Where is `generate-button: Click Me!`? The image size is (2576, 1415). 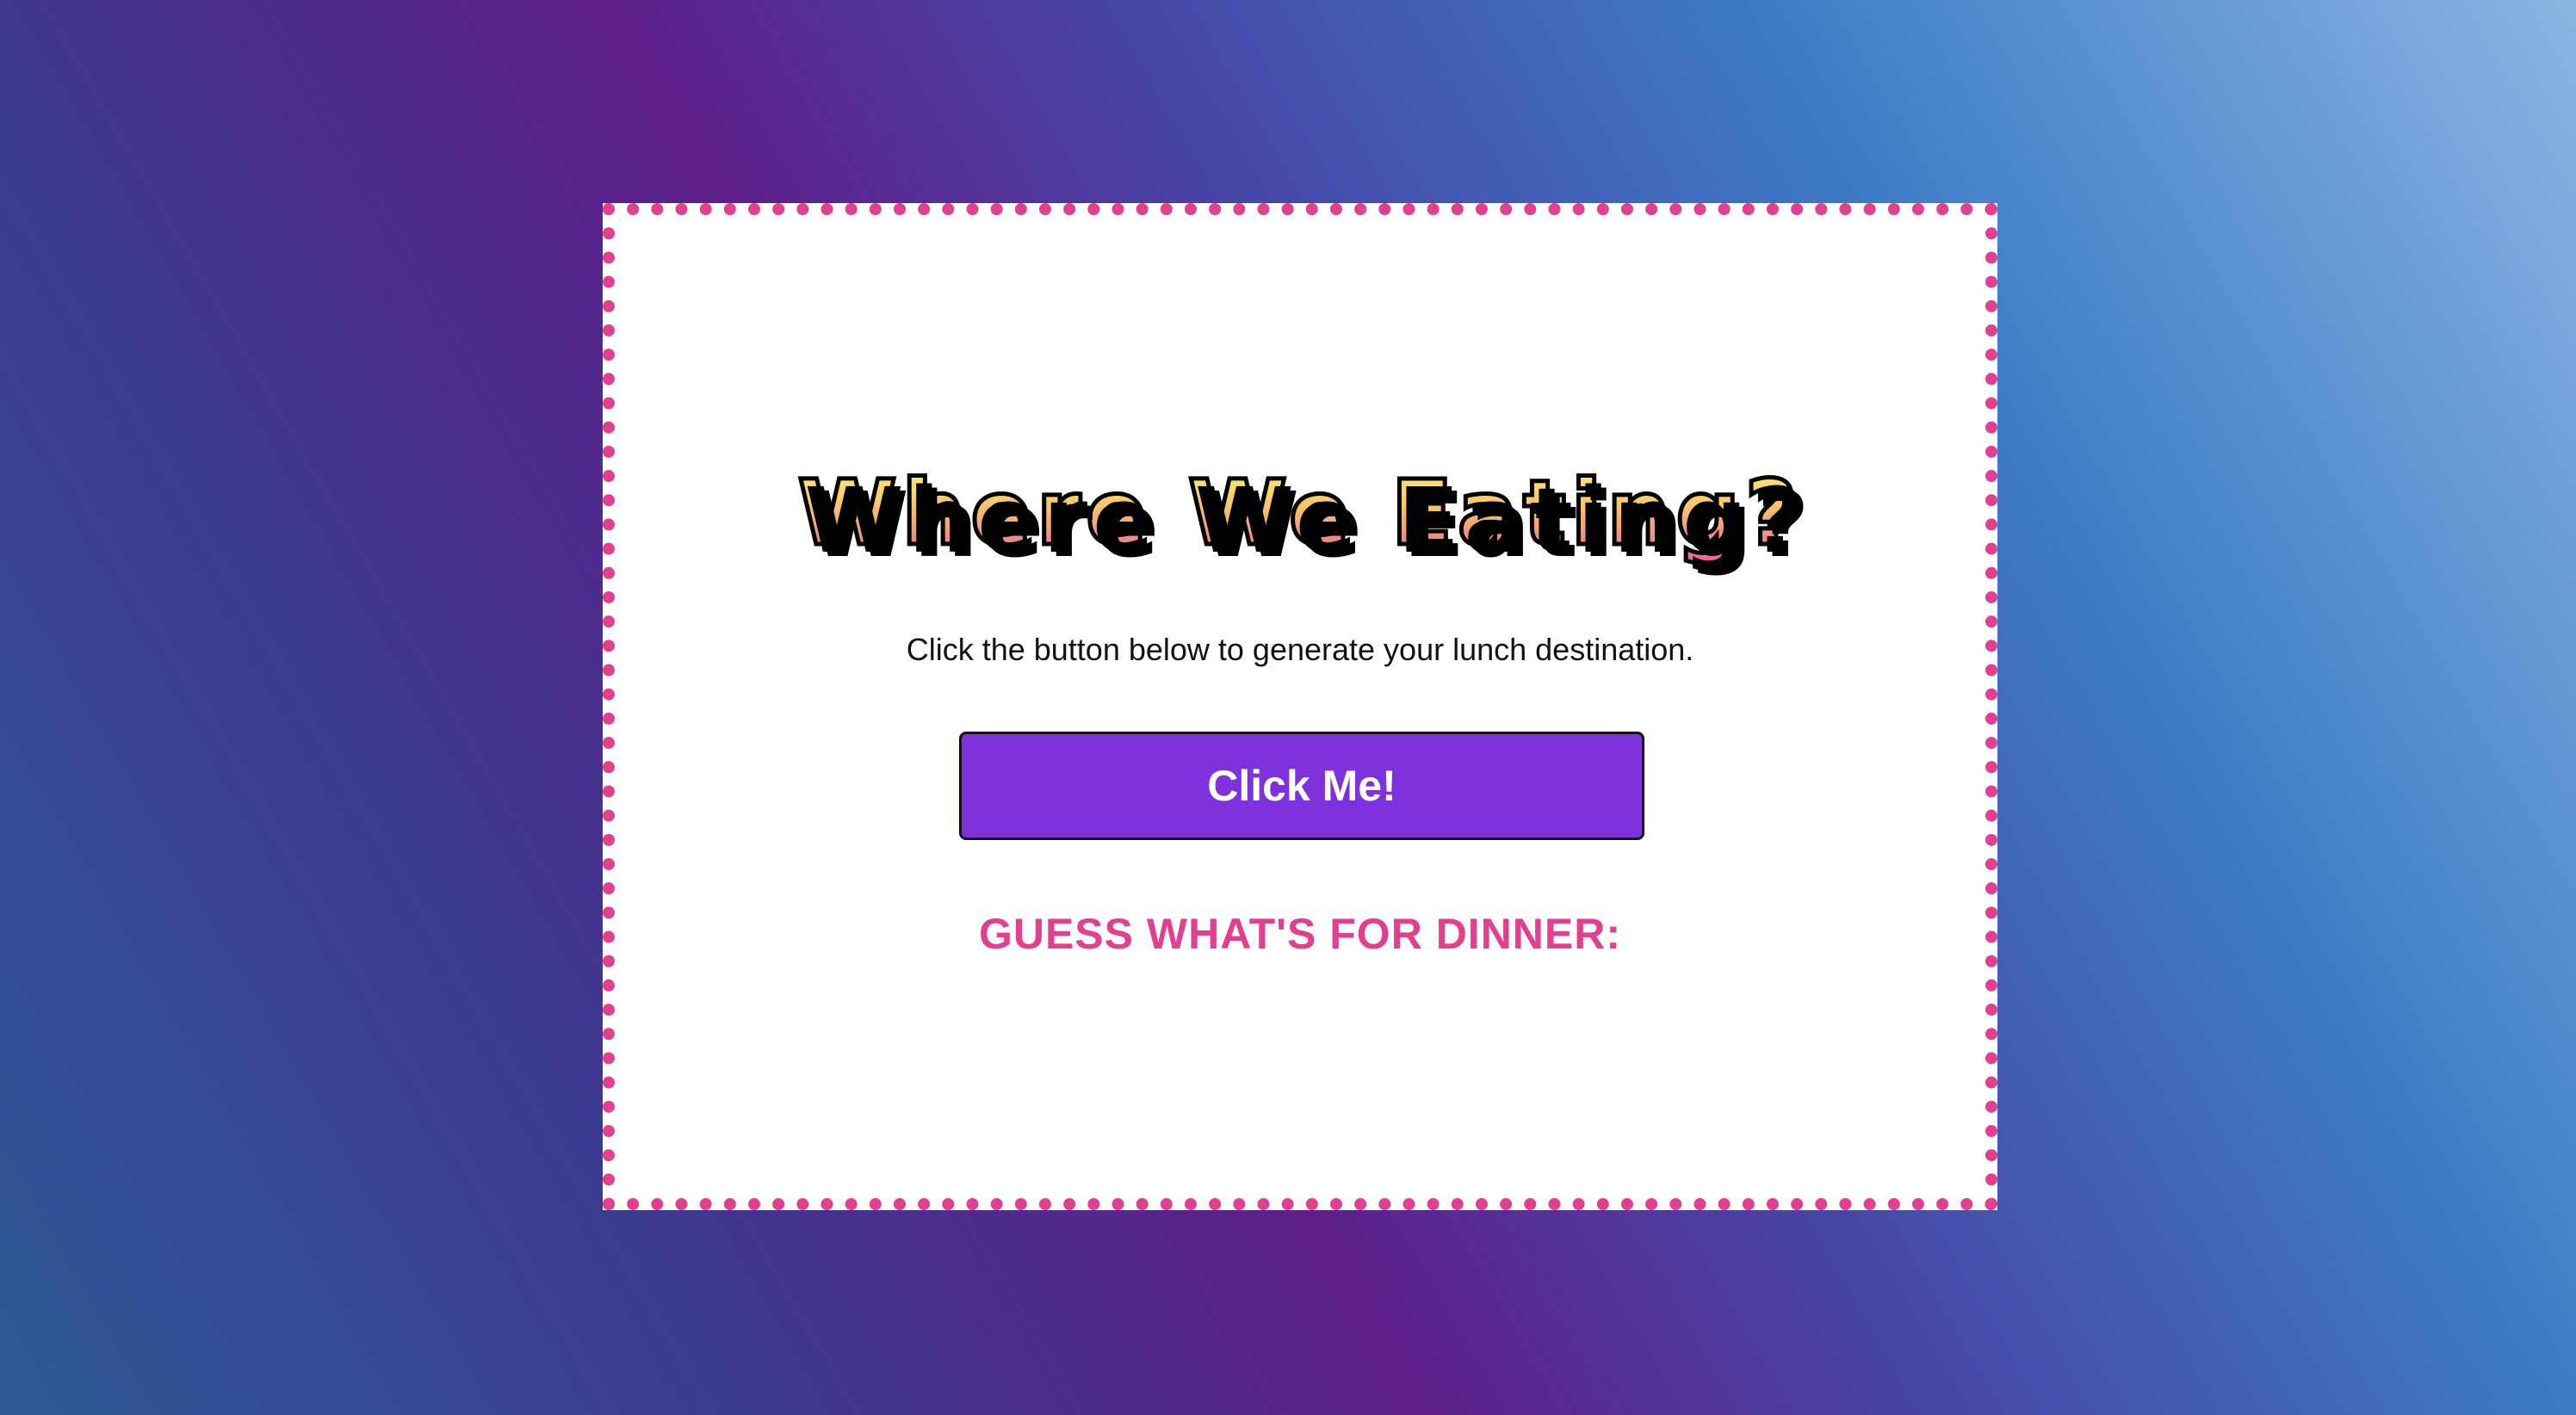
generate-button: Click Me! is located at coordinates (1302, 786).